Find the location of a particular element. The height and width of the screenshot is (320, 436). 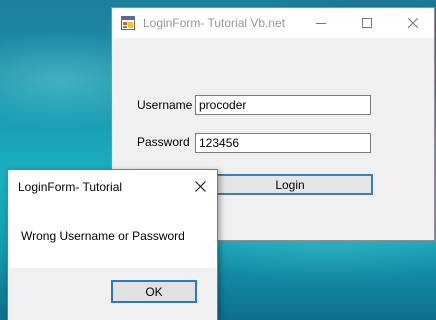

login-window-titlebar: LoginForm- Tutorial Vb.net is located at coordinates (273, 23).